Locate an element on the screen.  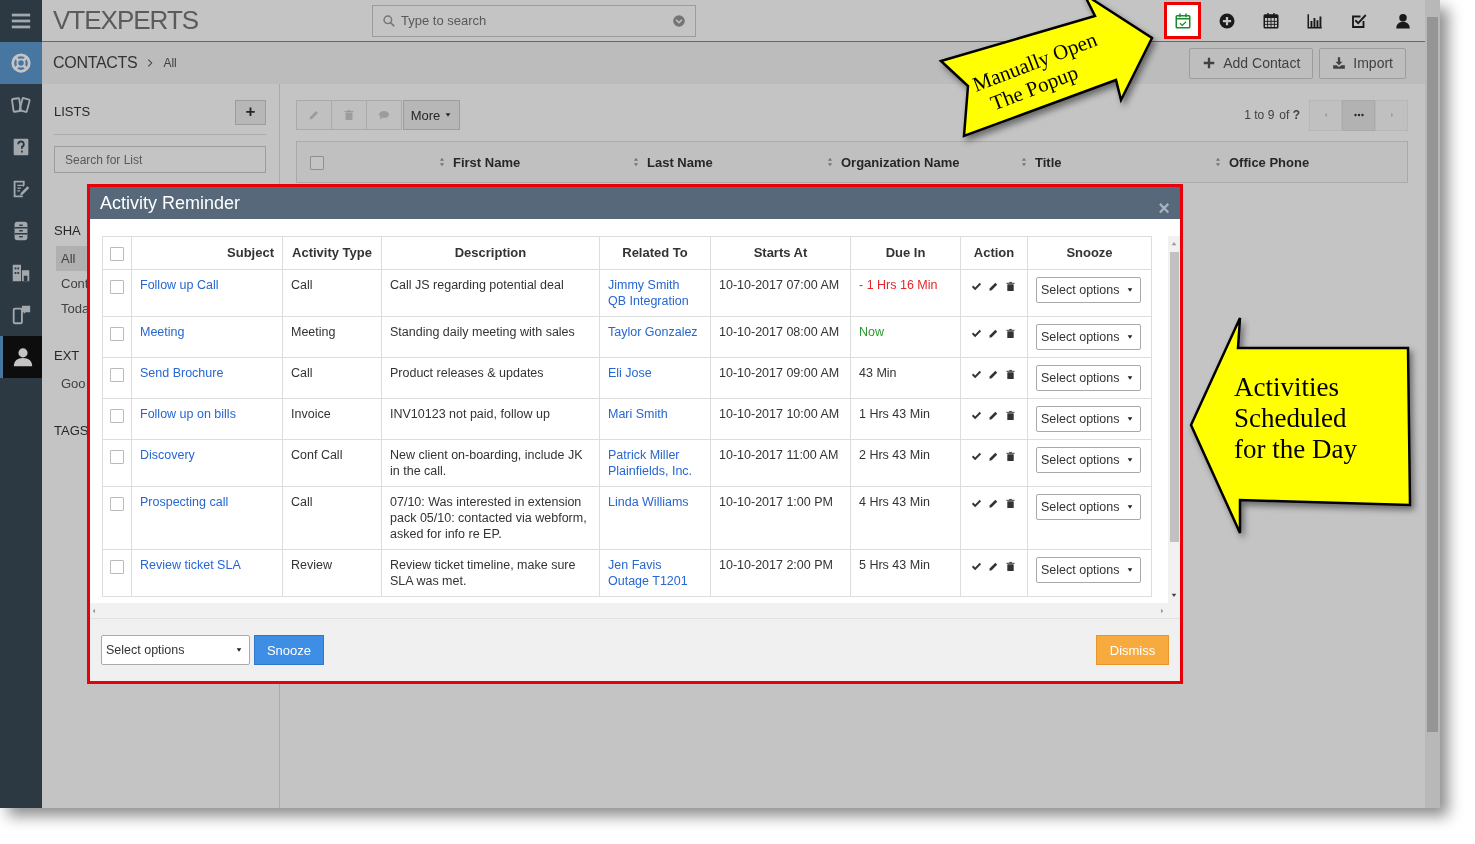
related-link: Patrick Miller is located at coordinates (644, 455).